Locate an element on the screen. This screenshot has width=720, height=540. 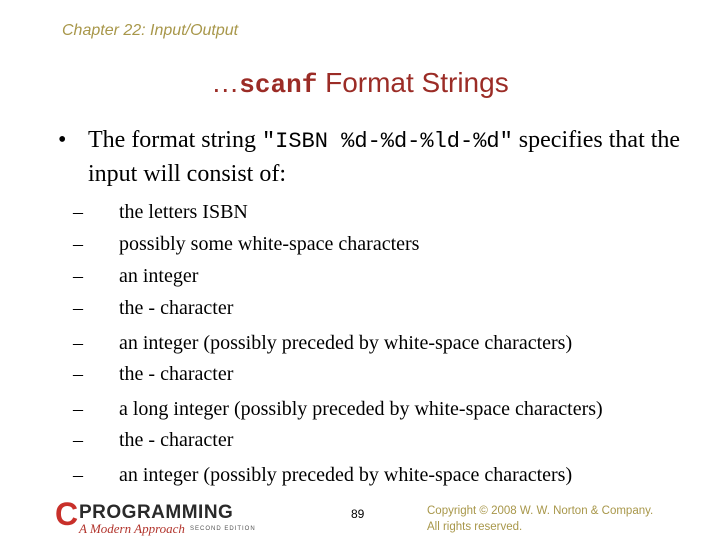
title-code: scanf is located at coordinates (278, 85).